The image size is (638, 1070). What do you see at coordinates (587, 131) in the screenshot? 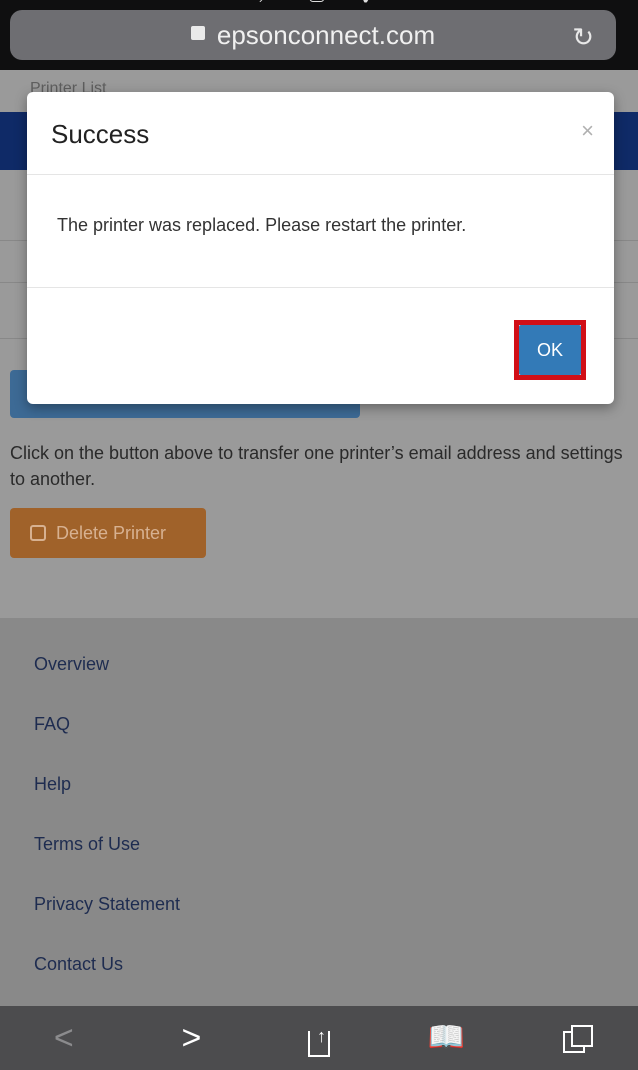
I see `close-icon: ×` at bounding box center [587, 131].